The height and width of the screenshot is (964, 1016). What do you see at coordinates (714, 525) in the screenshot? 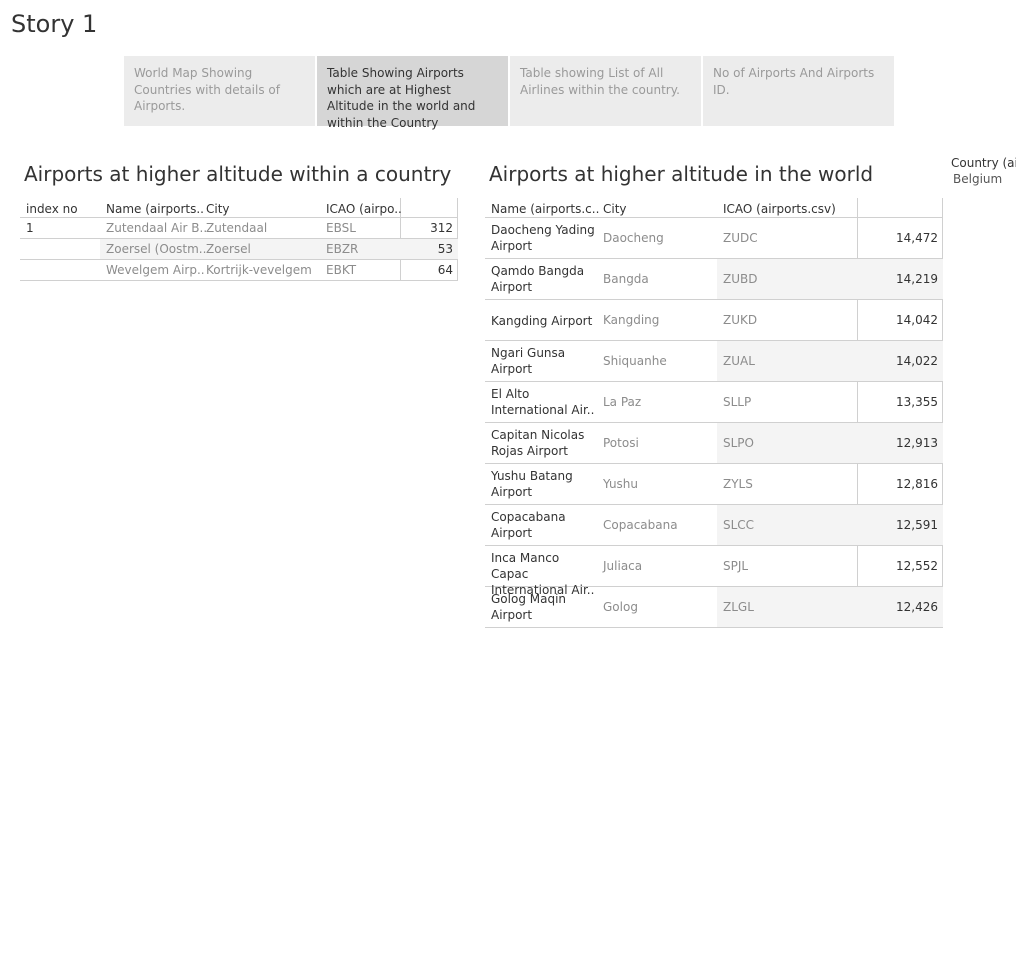
I see `table-row: Copacabana Airport Copacabana SLCC 12,591` at bounding box center [714, 525].